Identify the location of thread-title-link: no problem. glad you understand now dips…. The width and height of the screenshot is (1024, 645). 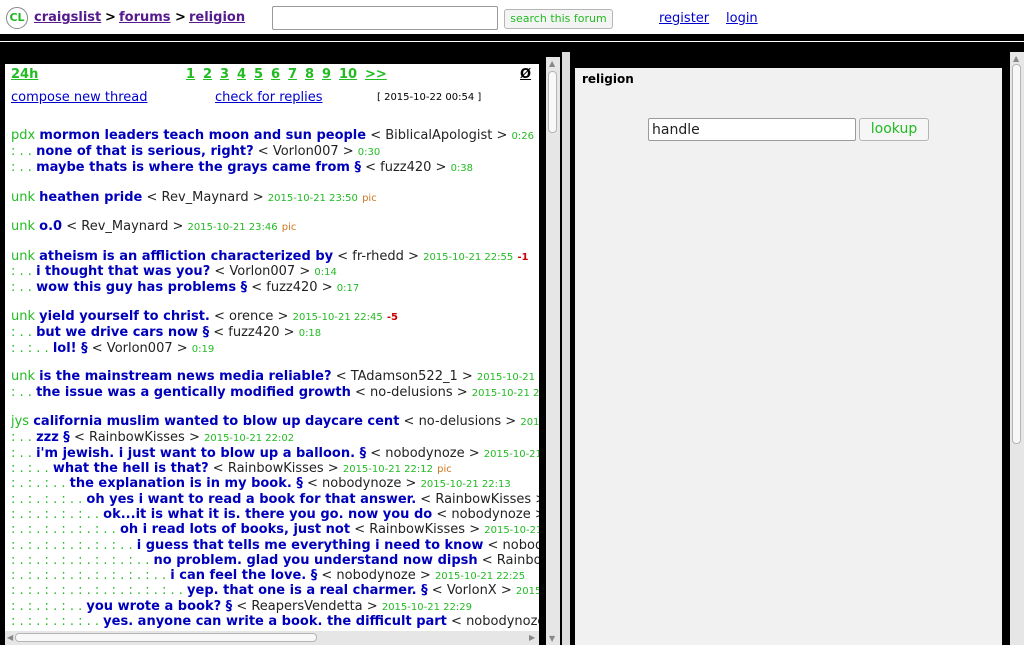
(316, 560).